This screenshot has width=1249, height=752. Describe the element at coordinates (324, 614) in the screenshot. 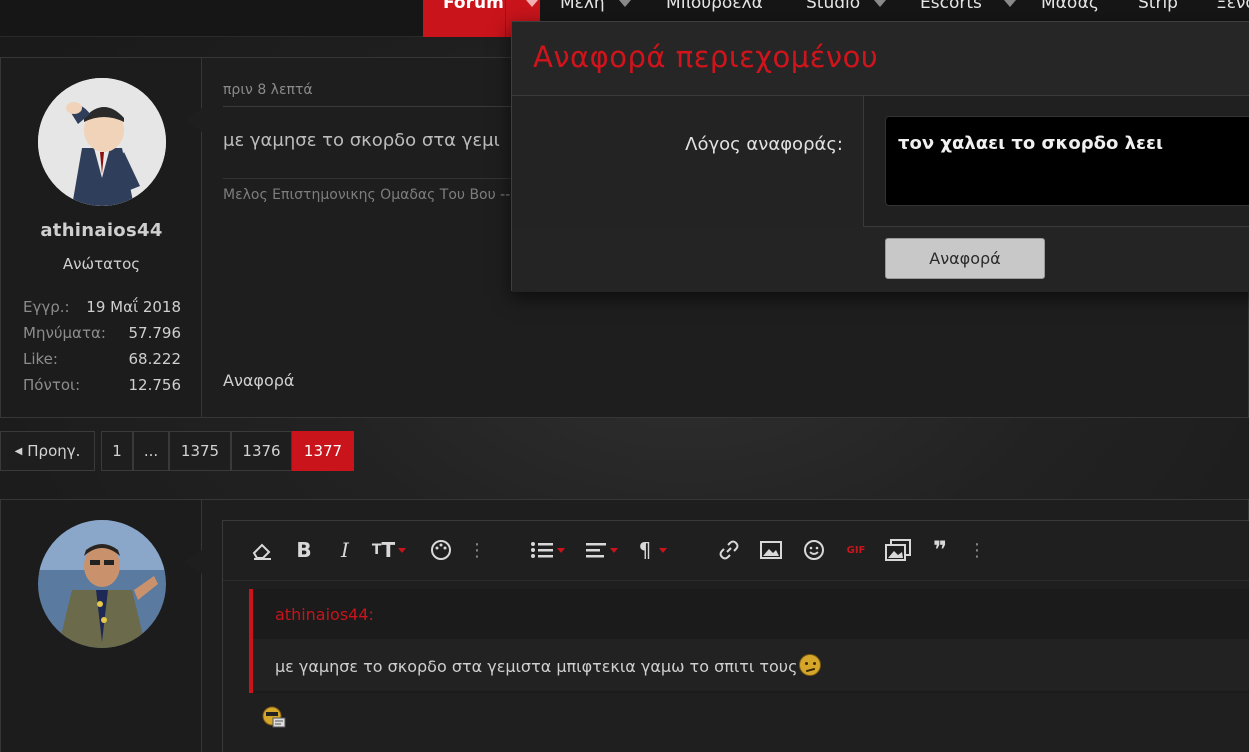

I see `quote-author: athinaios44:` at that location.